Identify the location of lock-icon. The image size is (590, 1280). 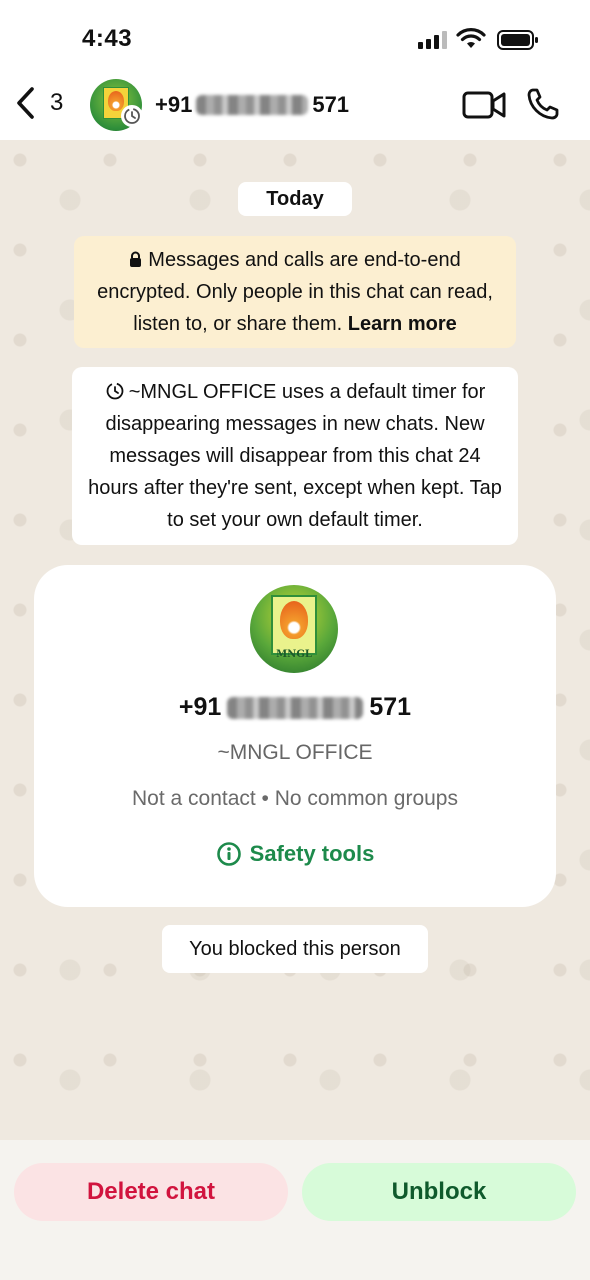
(136, 259).